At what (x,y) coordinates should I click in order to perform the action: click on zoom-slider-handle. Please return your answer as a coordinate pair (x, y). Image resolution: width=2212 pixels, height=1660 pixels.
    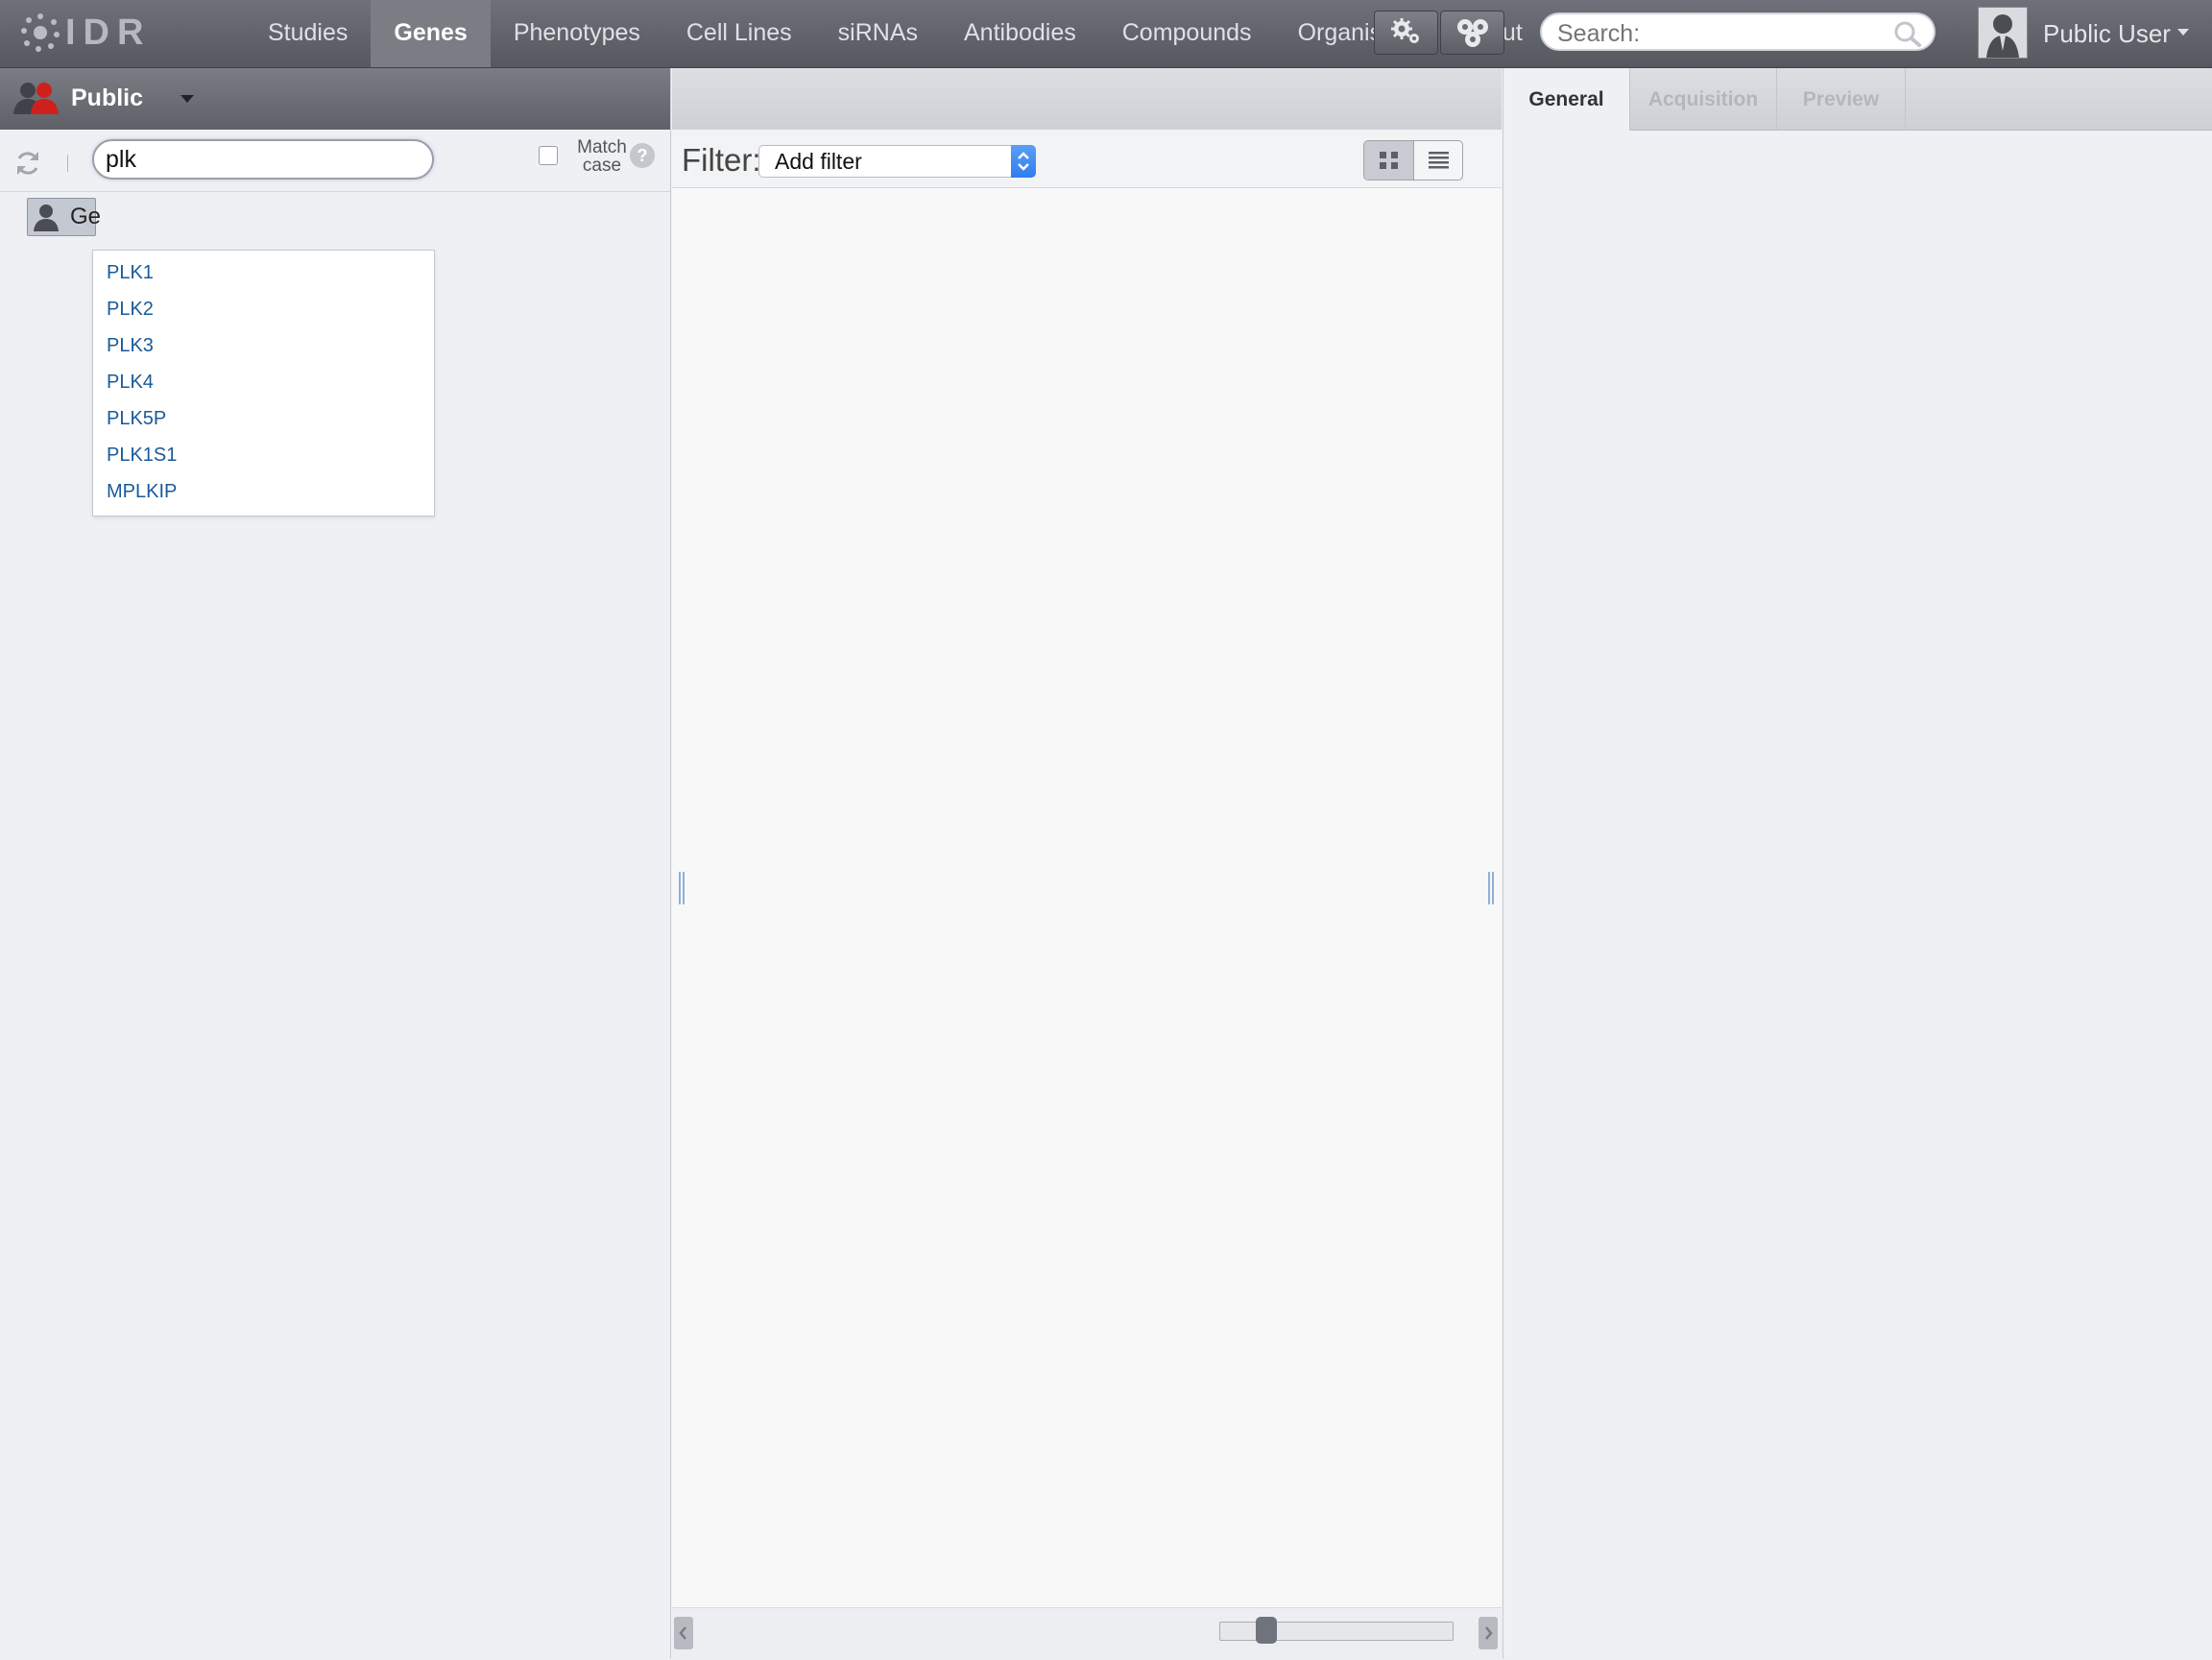
    Looking at the image, I should click on (1266, 1630).